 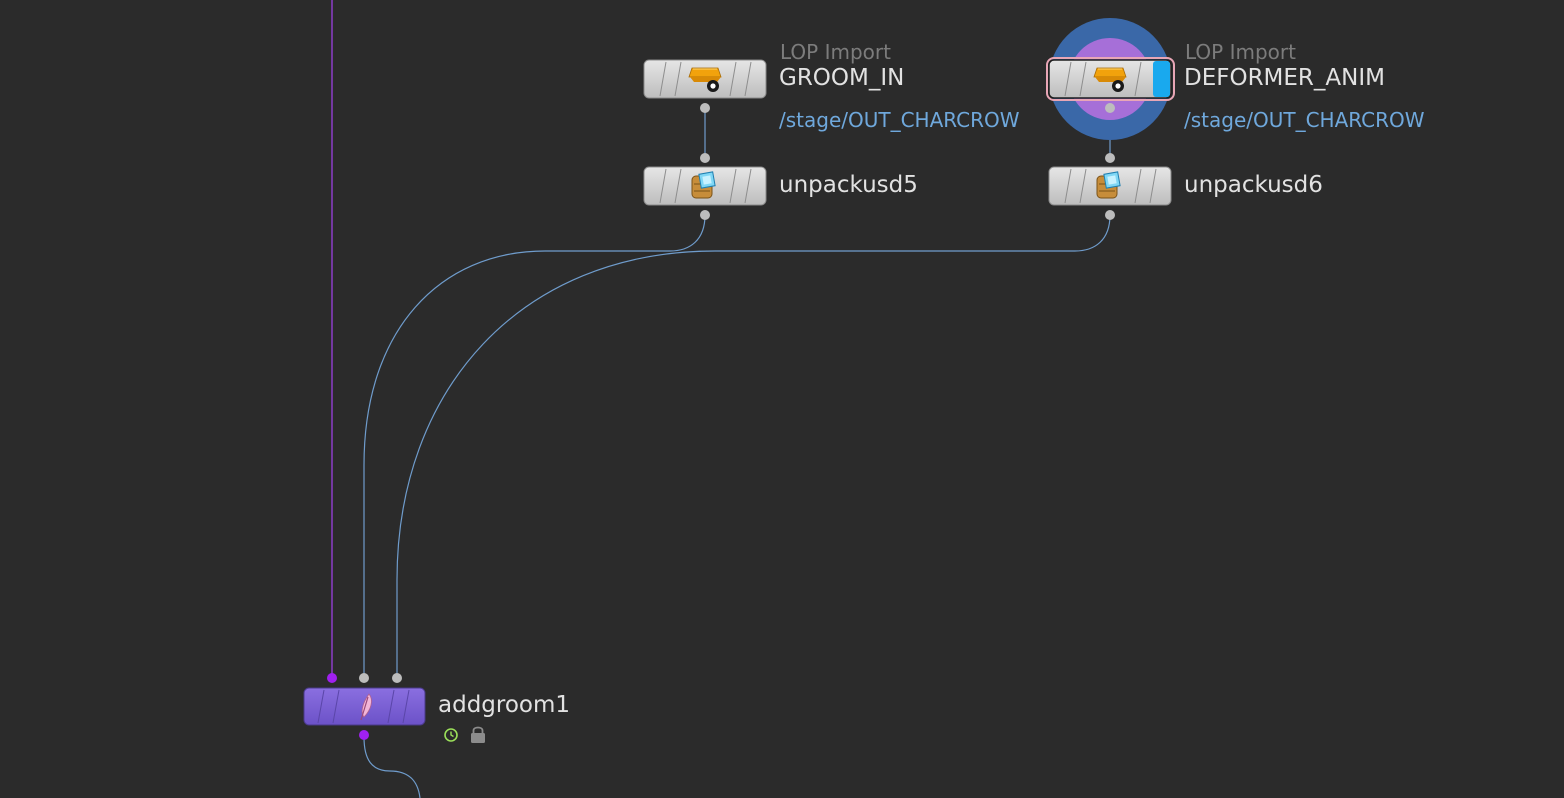 I want to click on node-unpackusd5, so click(x=705, y=186).